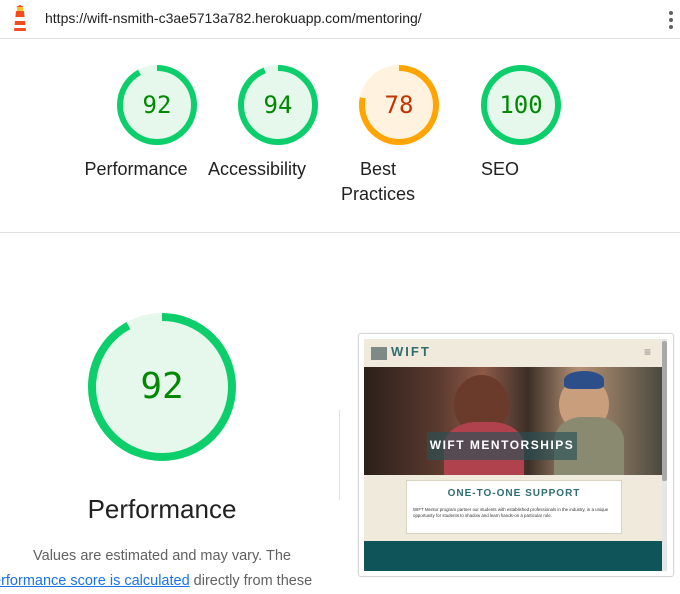  Describe the element at coordinates (339, 455) in the screenshot. I see `vertical-divider` at that location.